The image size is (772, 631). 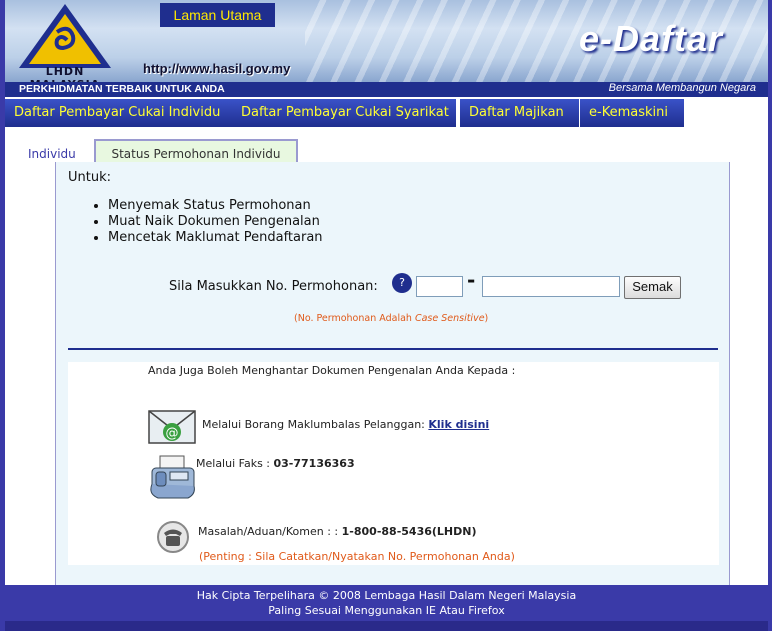 What do you see at coordinates (439, 286) in the screenshot?
I see `application-prefix-input` at bounding box center [439, 286].